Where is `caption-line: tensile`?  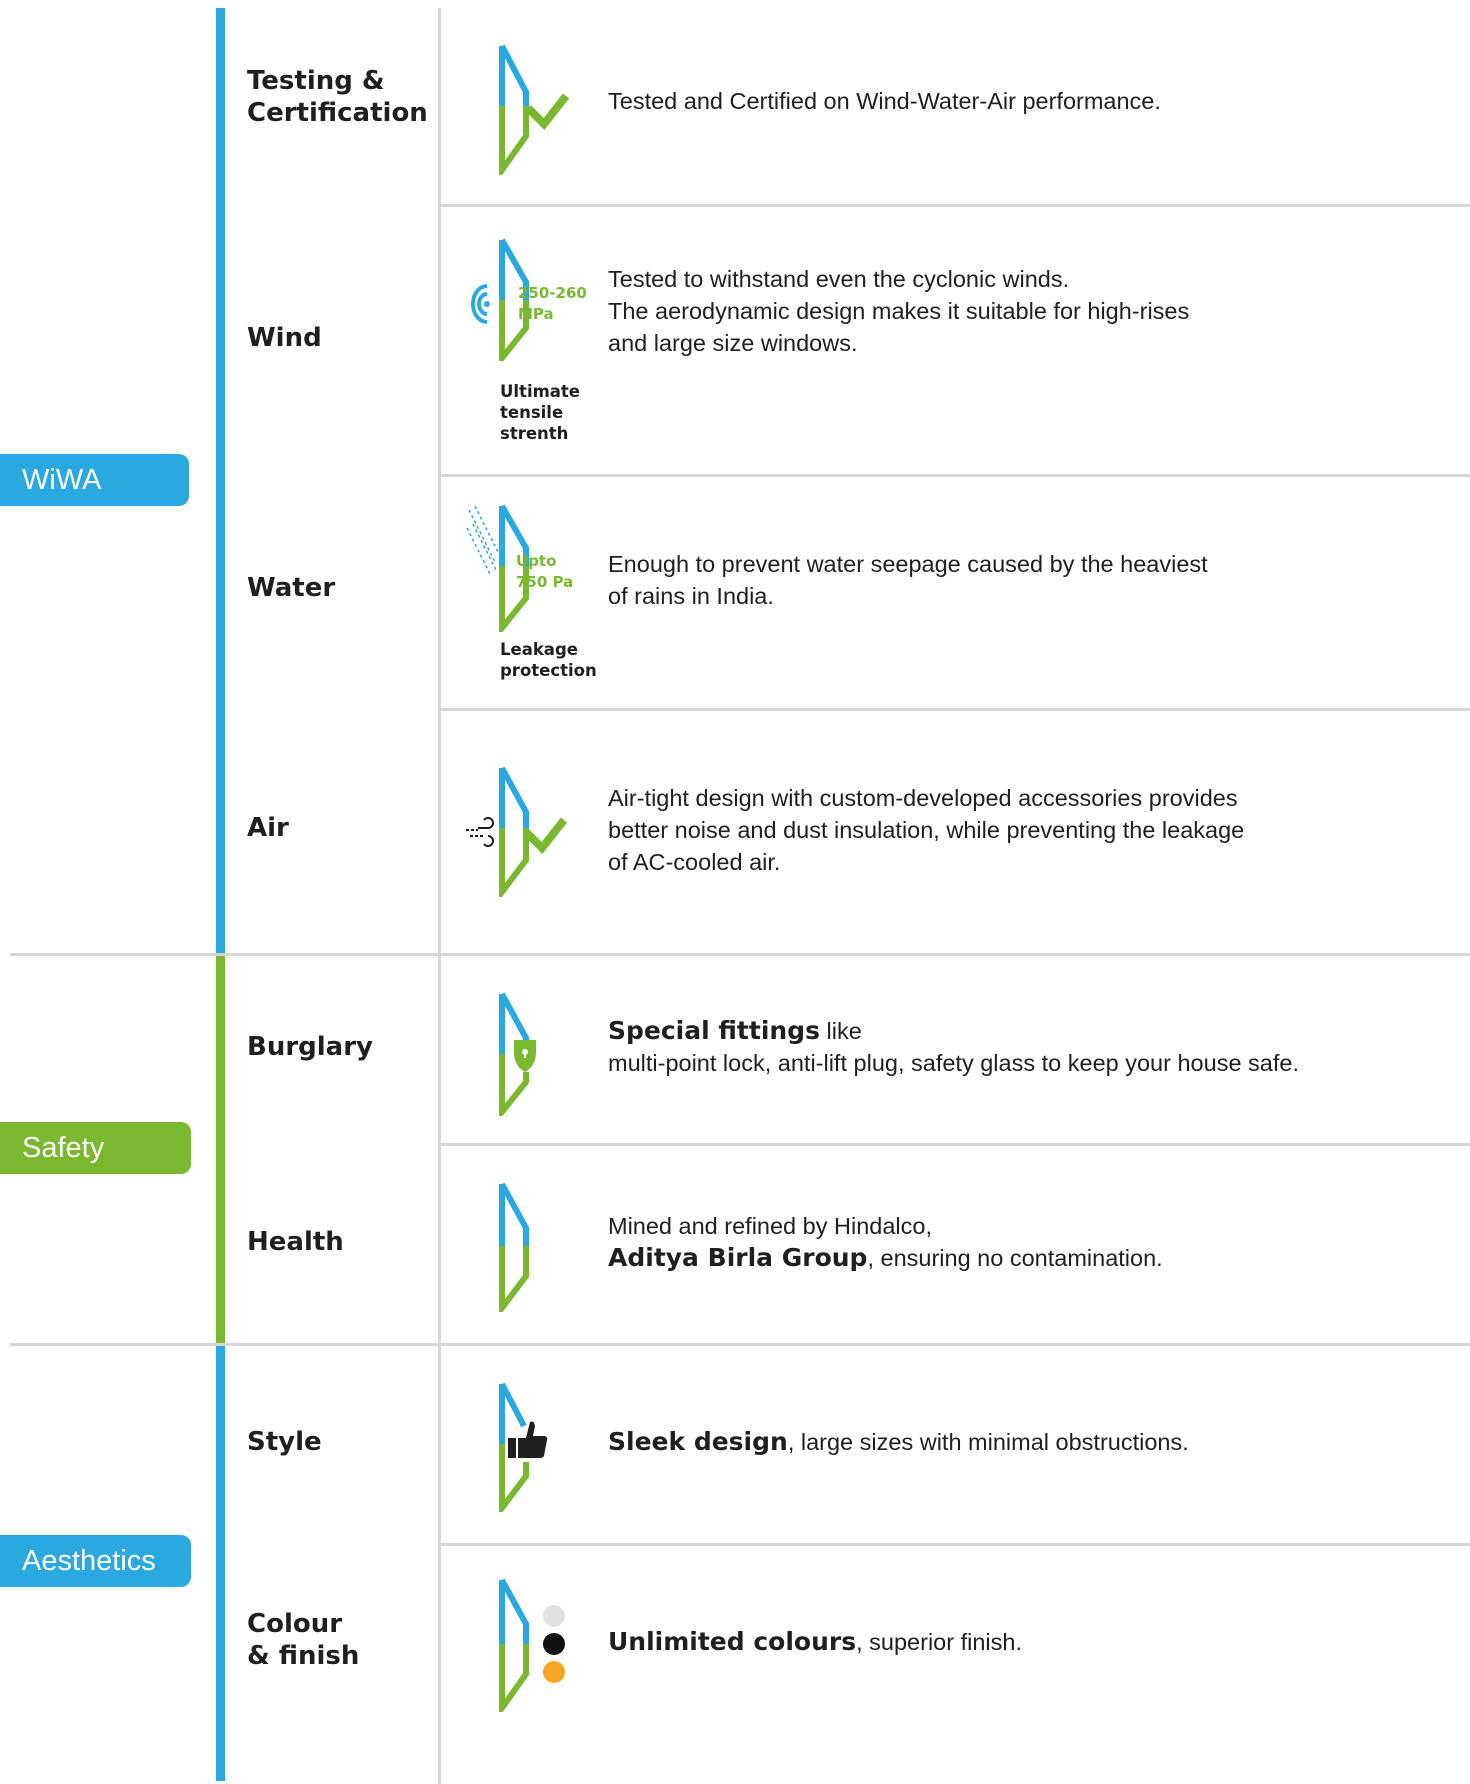 caption-line: tensile is located at coordinates (532, 412).